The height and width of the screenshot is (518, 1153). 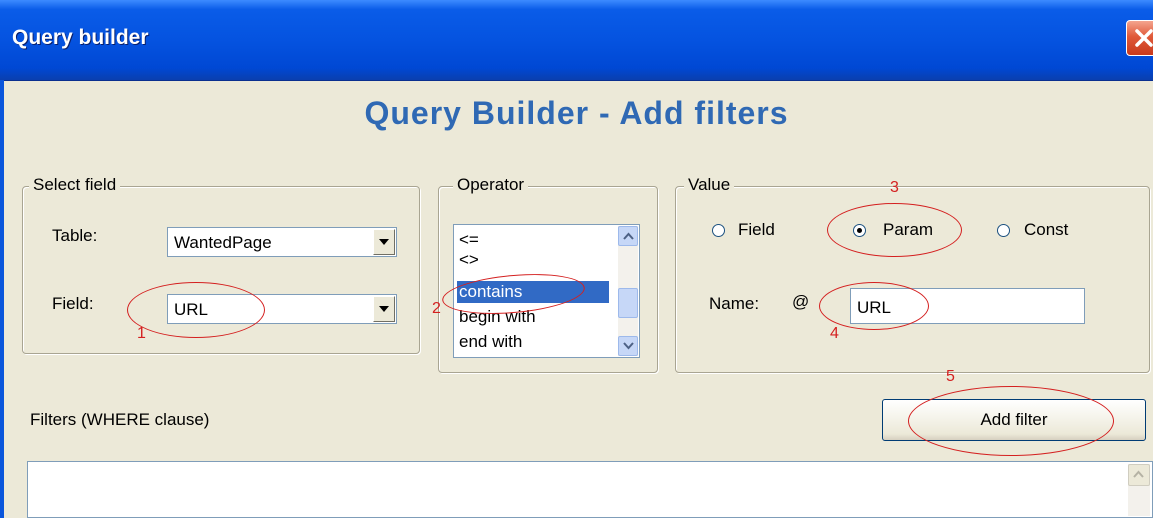 I want to click on add-filter-button: Add filter, so click(x=1014, y=420).